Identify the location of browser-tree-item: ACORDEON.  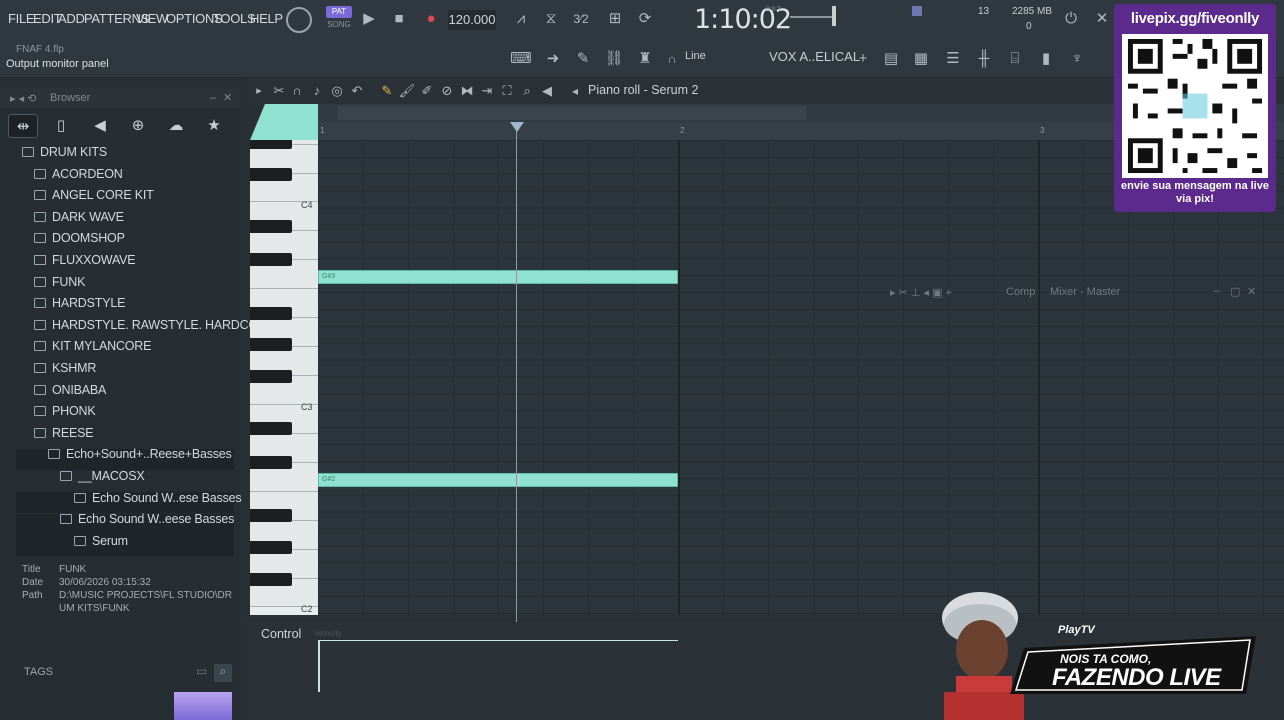
(78, 174).